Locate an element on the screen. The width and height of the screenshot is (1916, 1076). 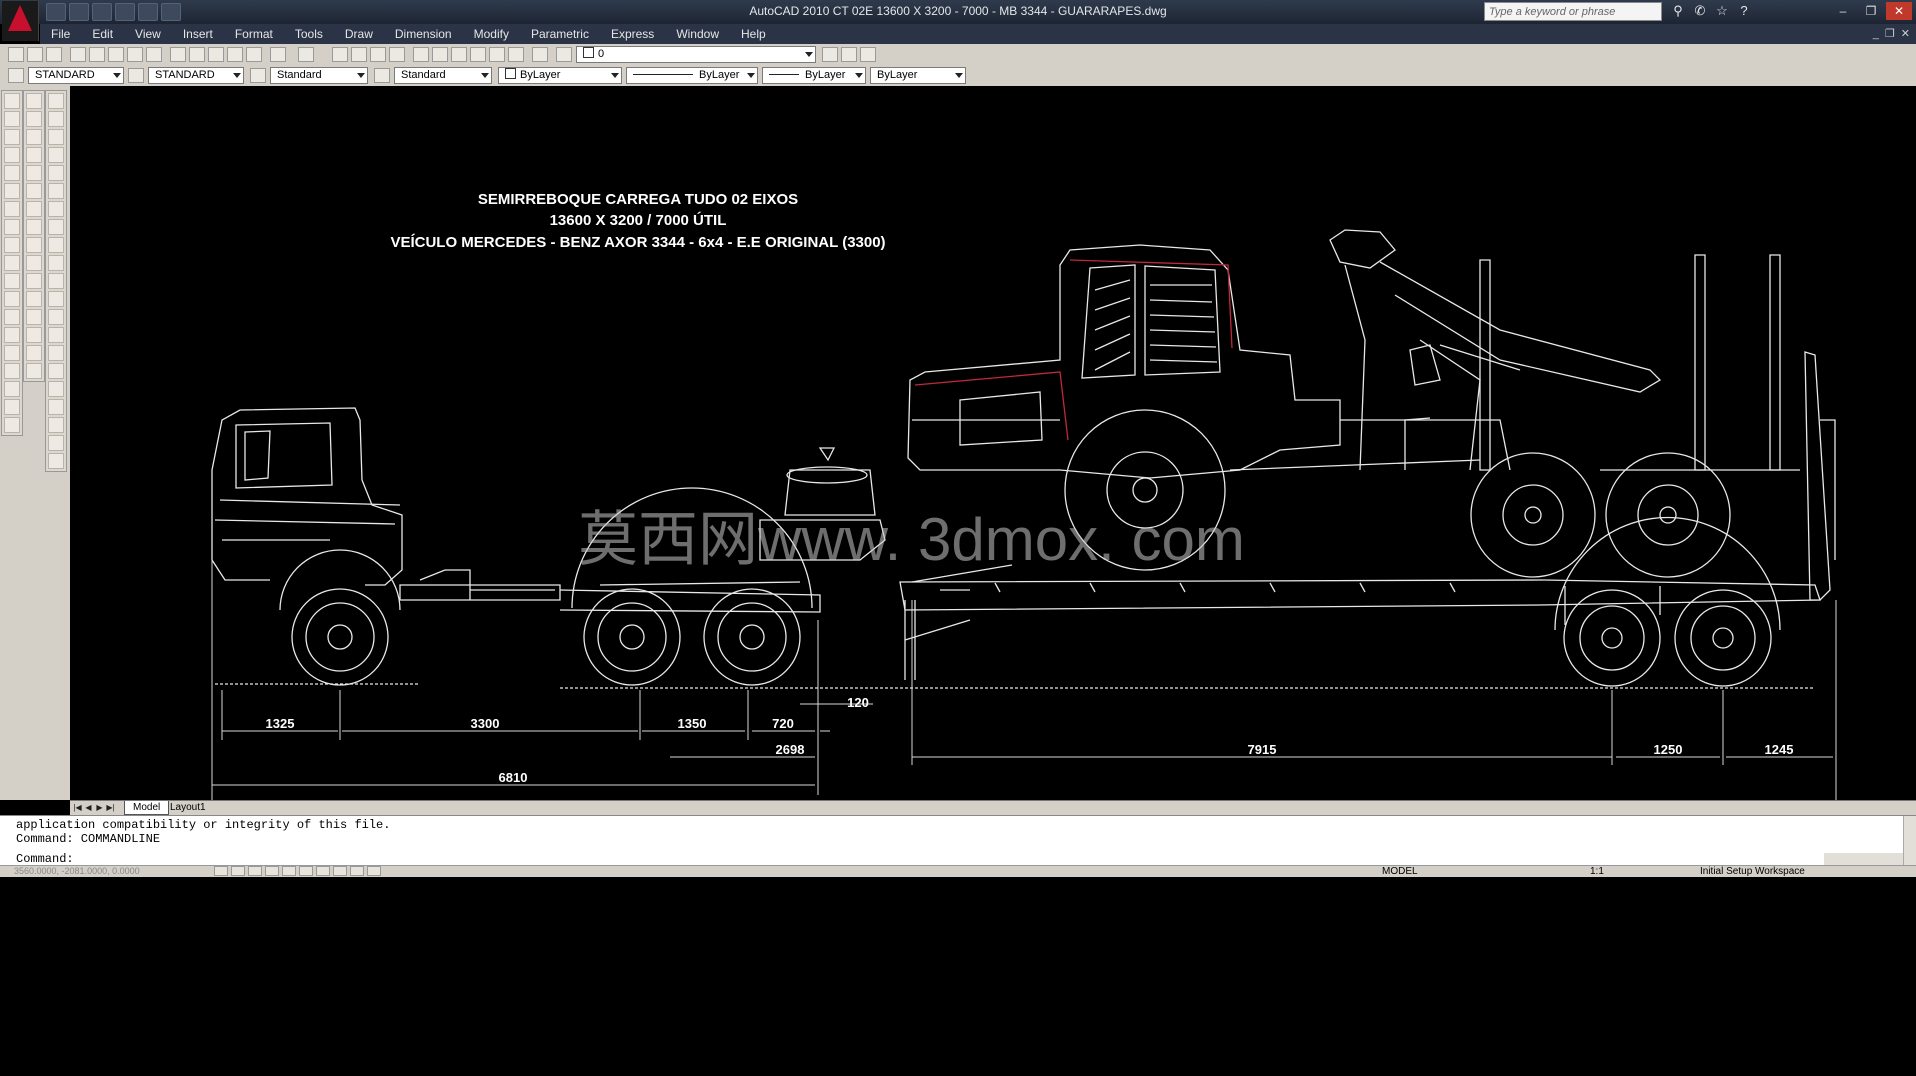
markup-icon is located at coordinates (154, 54).